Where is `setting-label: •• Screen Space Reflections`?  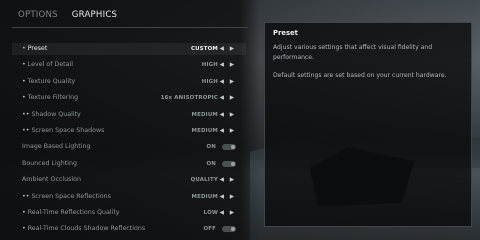 setting-label: •• Screen Space Reflections is located at coordinates (66, 197).